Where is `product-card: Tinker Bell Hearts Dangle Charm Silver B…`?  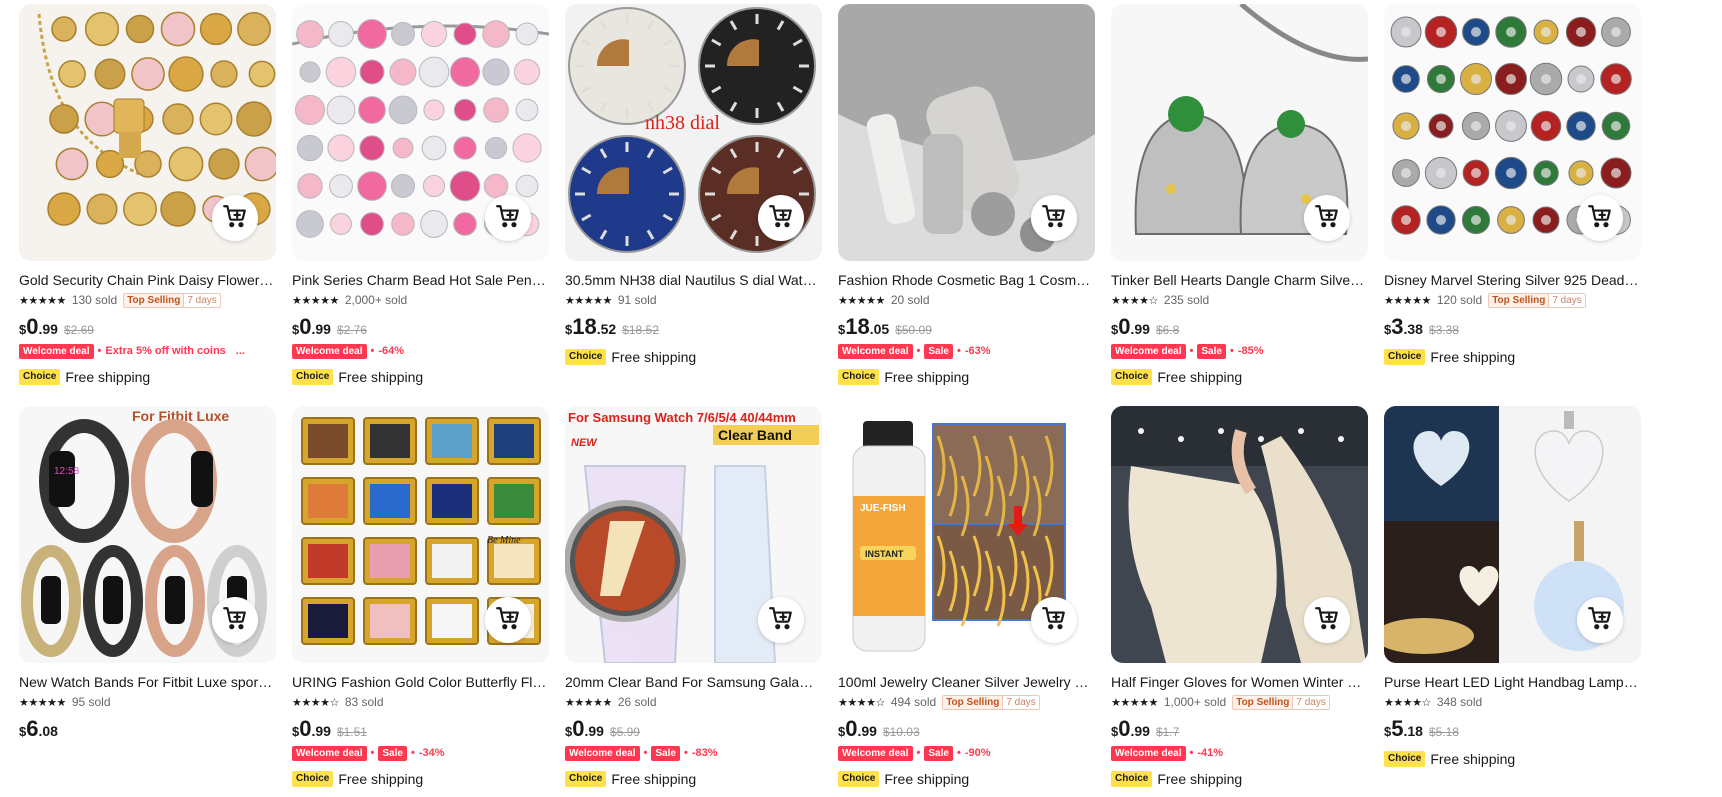 product-card: Tinker Bell Hearts Dangle Charm Silver B… is located at coordinates (1239, 205).